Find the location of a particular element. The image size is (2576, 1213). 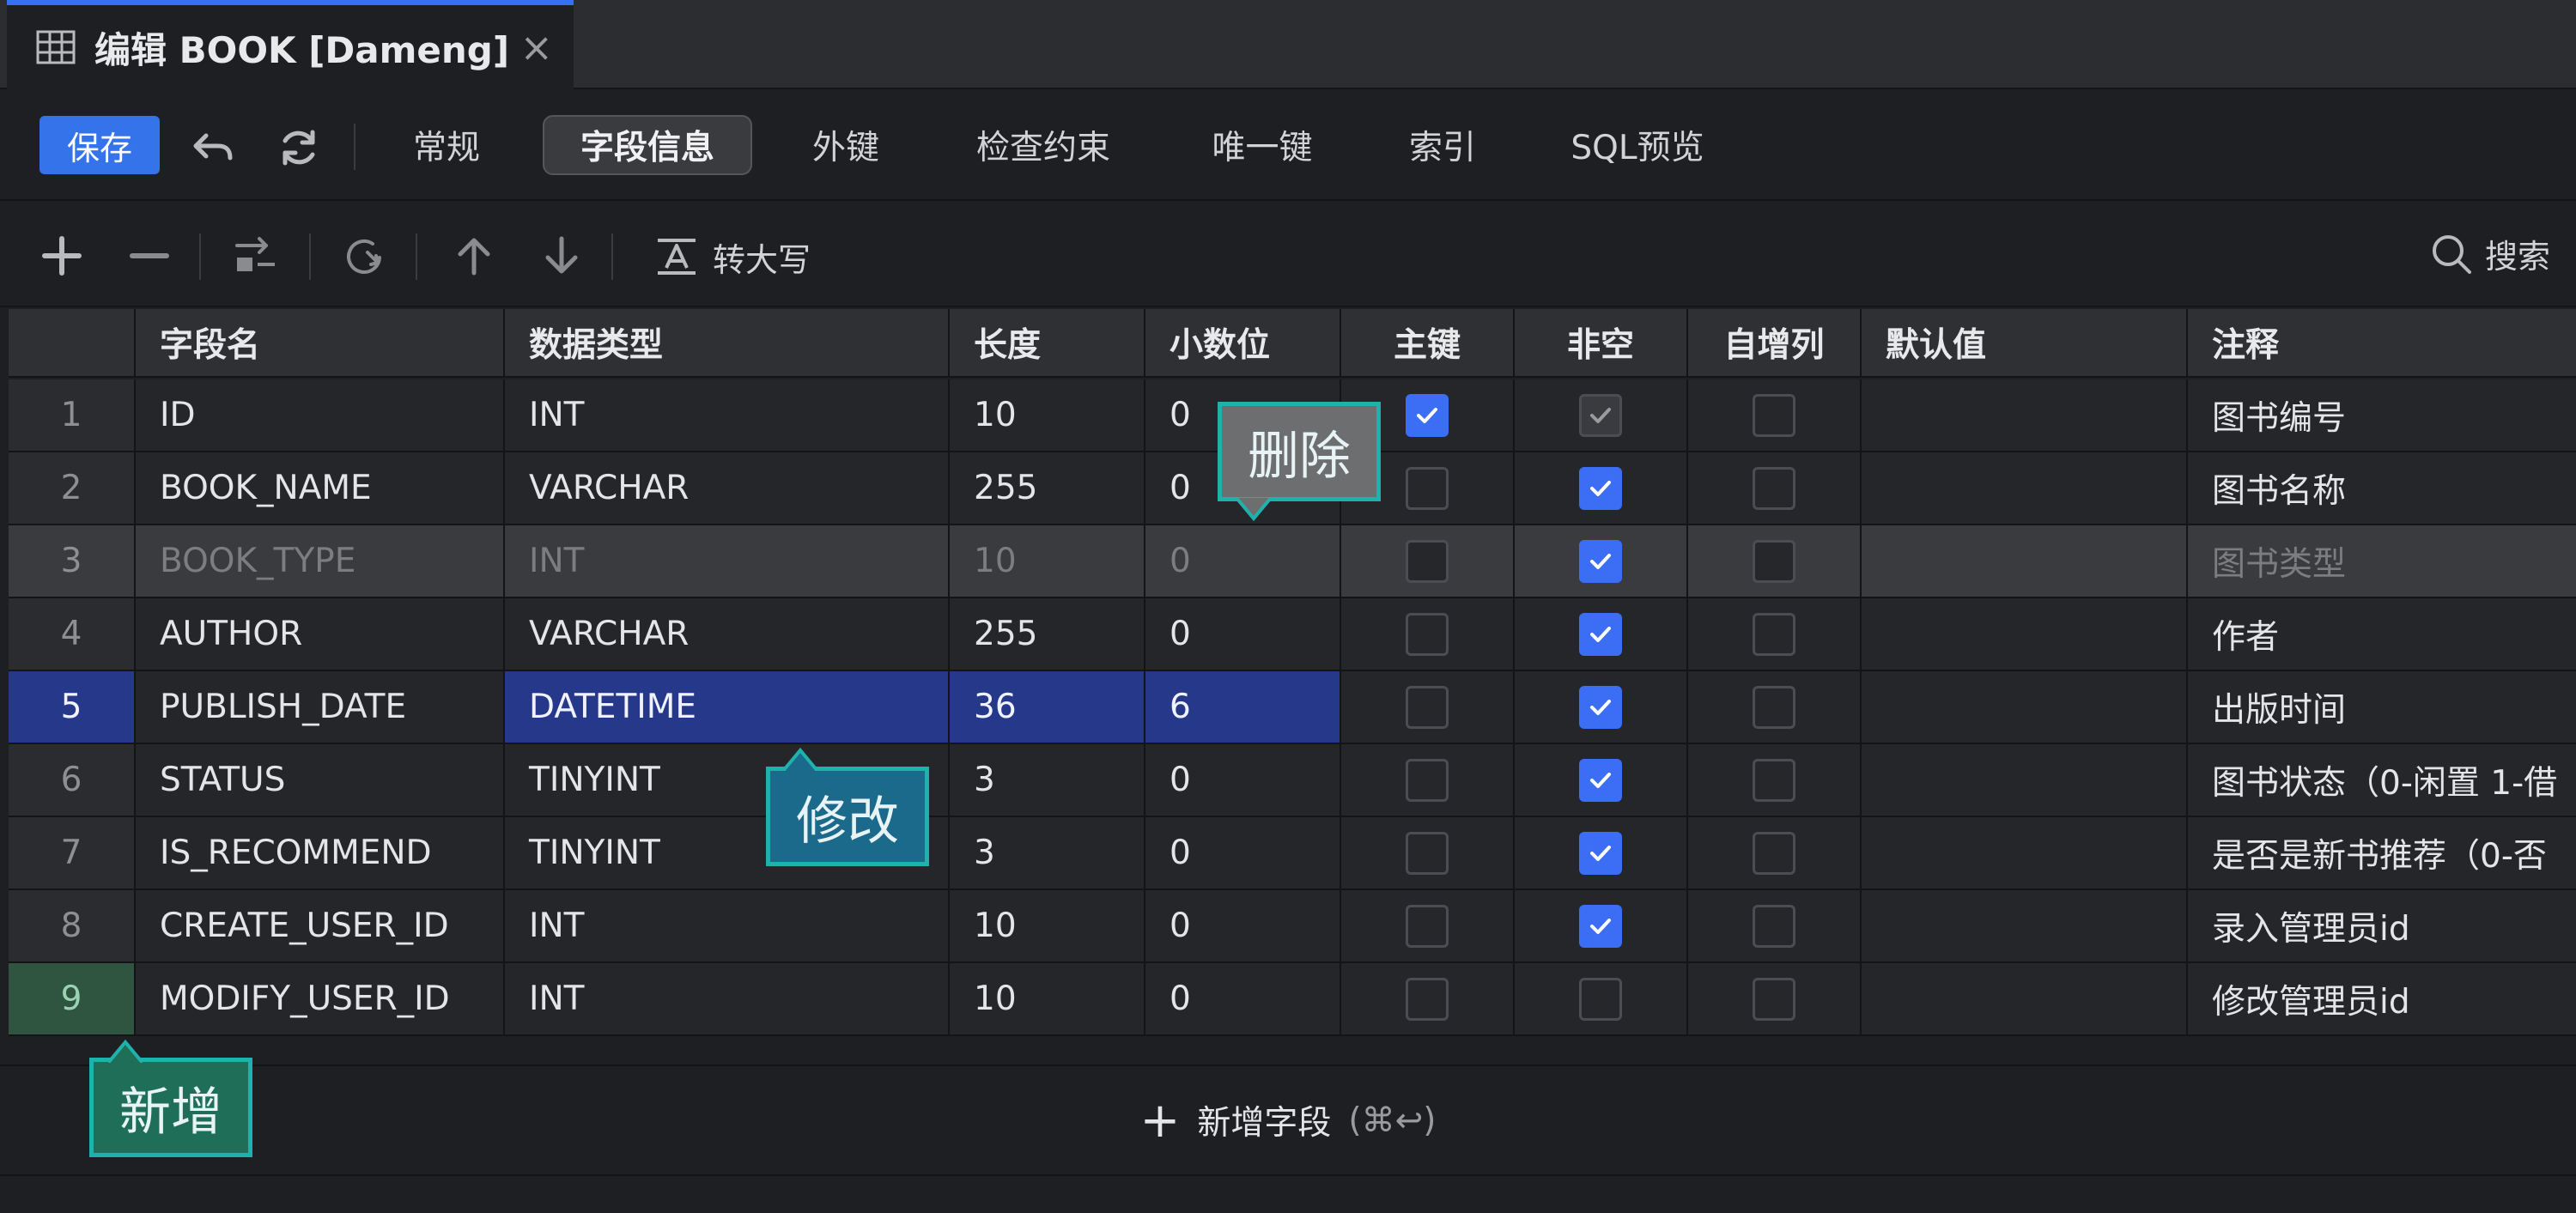

remove-icon is located at coordinates (149, 256).